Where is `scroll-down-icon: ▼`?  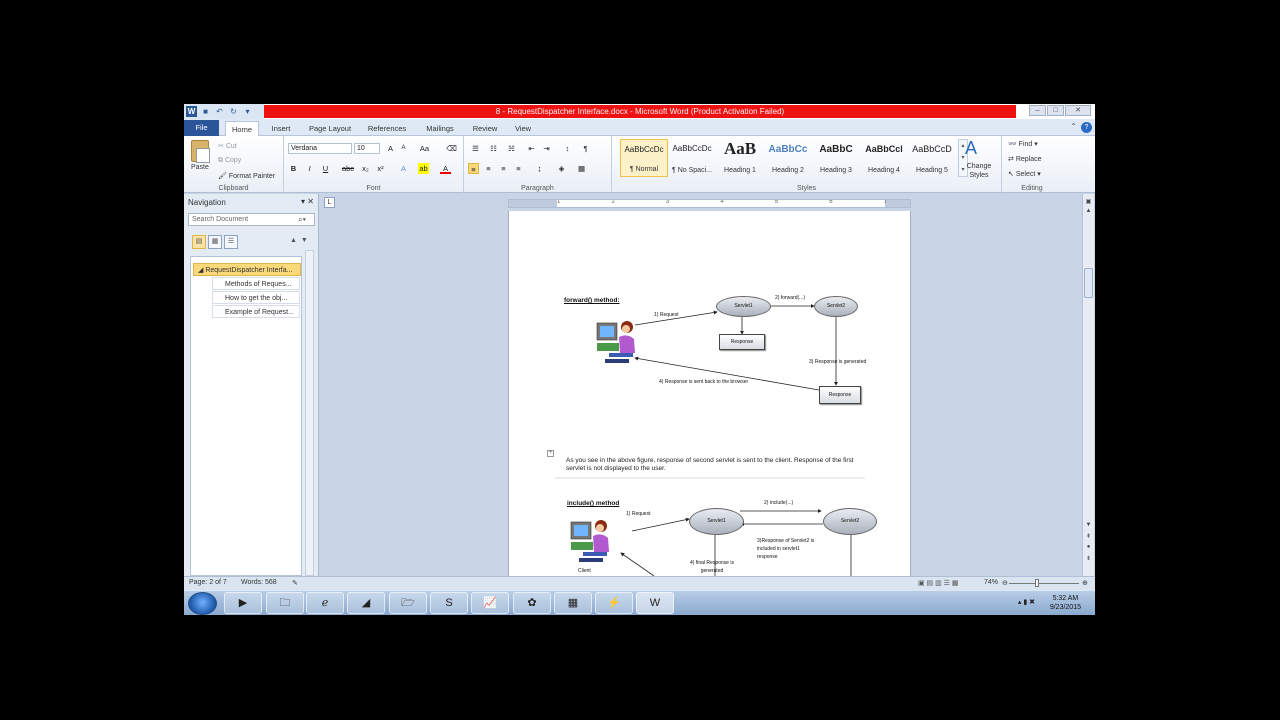
scroll-down-icon: ▼ is located at coordinates (1088, 525).